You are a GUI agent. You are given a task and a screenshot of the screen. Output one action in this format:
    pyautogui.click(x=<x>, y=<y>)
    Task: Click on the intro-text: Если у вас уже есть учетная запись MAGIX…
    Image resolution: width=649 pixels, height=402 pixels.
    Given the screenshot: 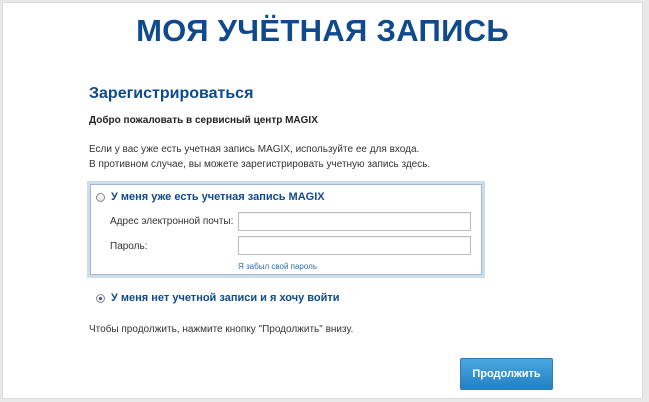 What is the action you would take?
    pyautogui.click(x=259, y=157)
    